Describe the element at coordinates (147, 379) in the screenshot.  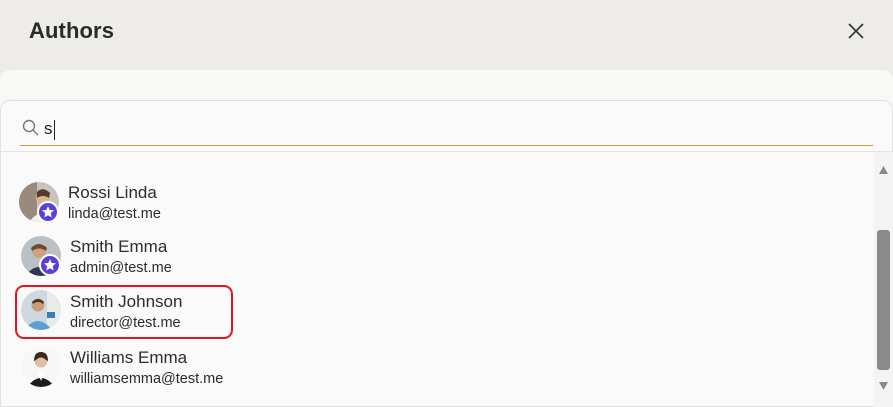
I see `author-email: williamsemma@test.me` at that location.